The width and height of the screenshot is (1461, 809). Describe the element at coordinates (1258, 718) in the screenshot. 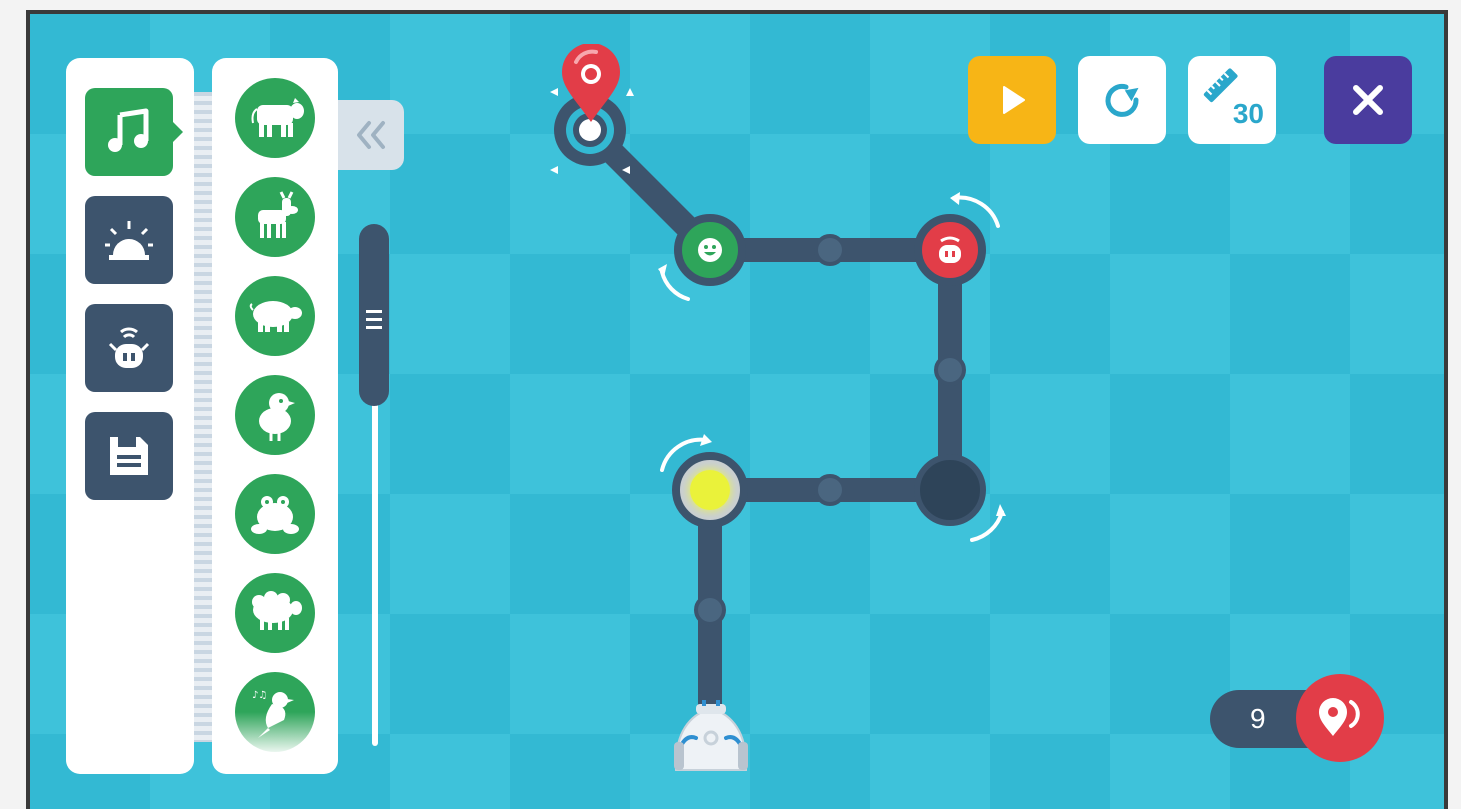

I see `waypoint-count: 9` at that location.